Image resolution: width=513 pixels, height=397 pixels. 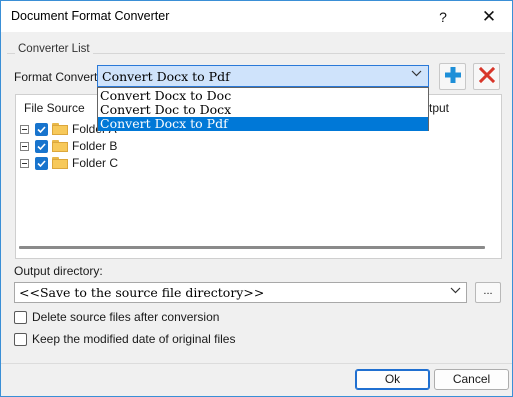 I want to click on column-header-file-source: File Source, so click(x=54, y=108).